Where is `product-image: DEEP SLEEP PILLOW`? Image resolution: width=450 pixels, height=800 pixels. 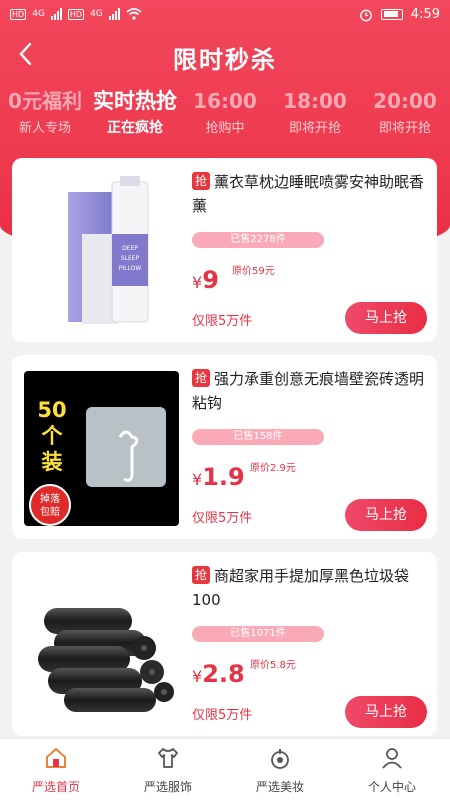
product-image: DEEP SLEEP PILLOW is located at coordinates (101, 251).